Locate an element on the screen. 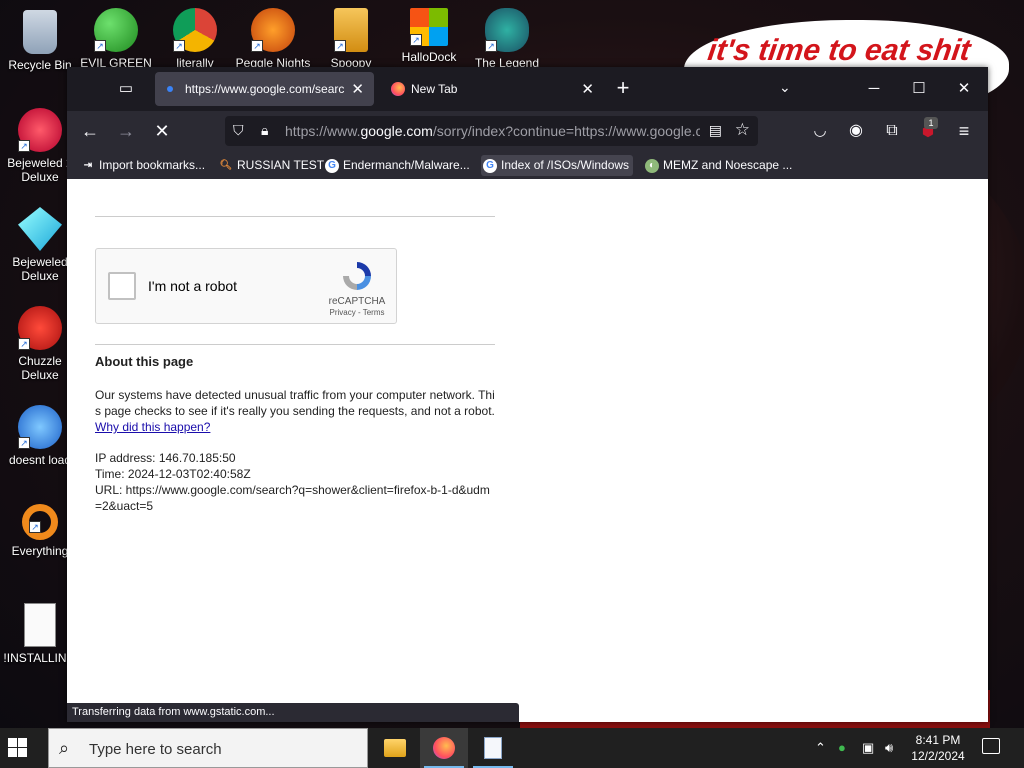 The height and width of the screenshot is (768, 1024). desktop-icon-spoopy: ↗ Spoopy is located at coordinates (351, 39).